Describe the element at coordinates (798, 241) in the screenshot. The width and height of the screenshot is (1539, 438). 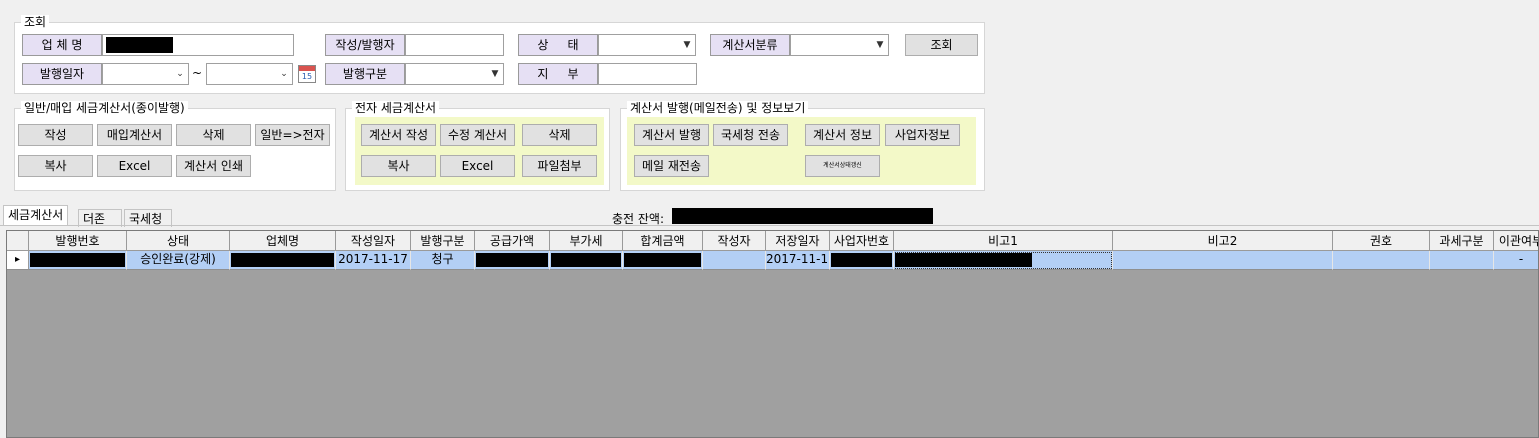
I see `column-header-saved-date: 저장일자` at that location.